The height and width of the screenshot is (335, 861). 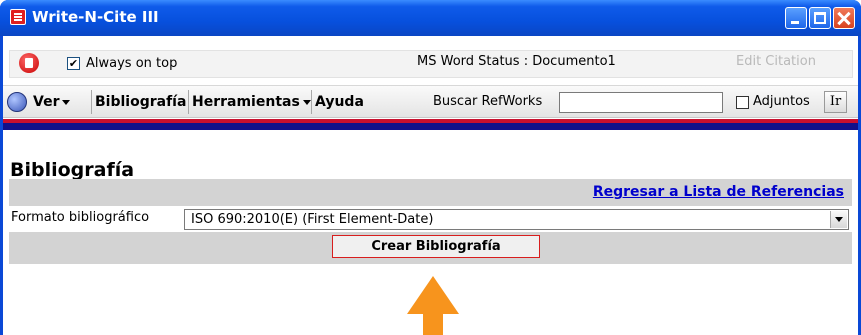 What do you see at coordinates (73, 63) in the screenshot?
I see `always-on-top-checkbox: ✔` at bounding box center [73, 63].